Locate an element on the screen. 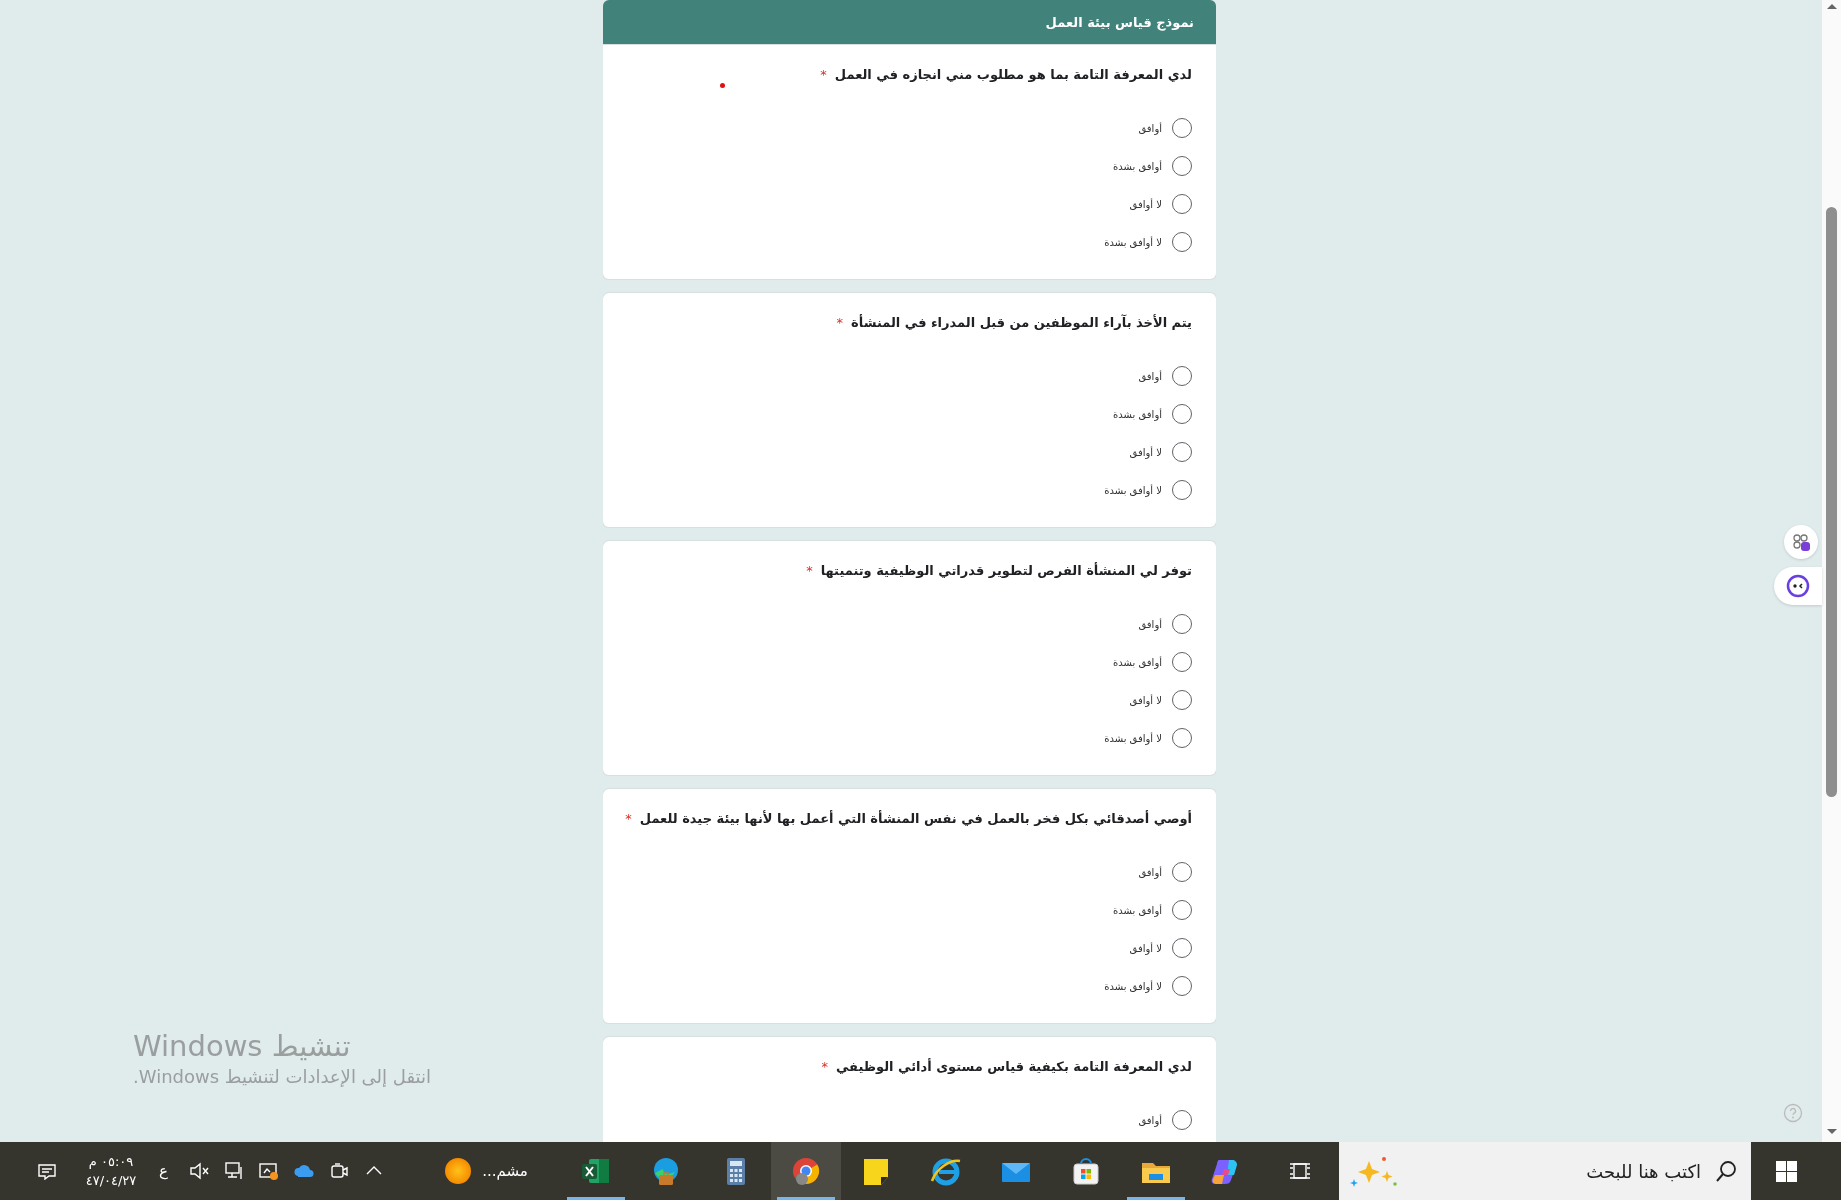 The width and height of the screenshot is (1841, 1200). network-icon is located at coordinates (233, 1171).